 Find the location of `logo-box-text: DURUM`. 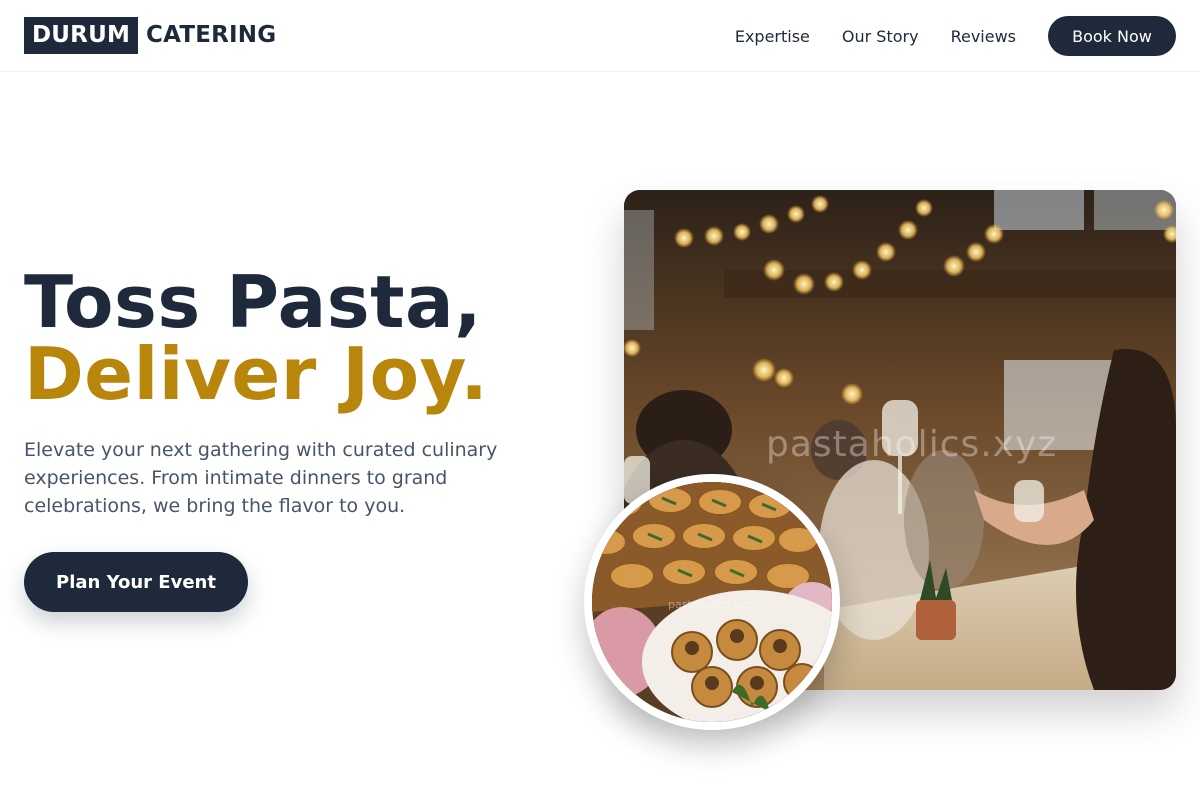

logo-box-text: DURUM is located at coordinates (81, 35).